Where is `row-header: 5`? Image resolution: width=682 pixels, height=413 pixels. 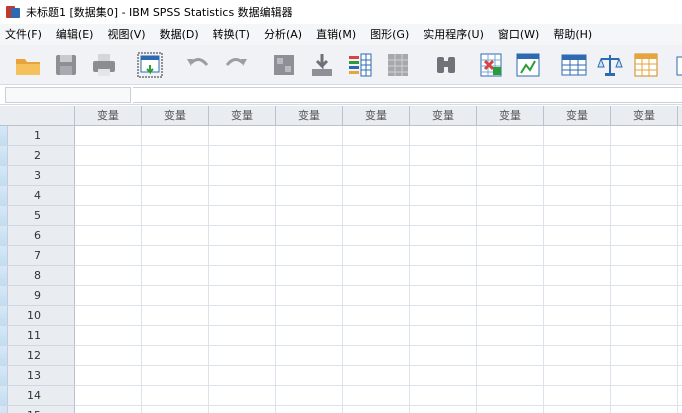 row-header: 5 is located at coordinates (37, 216).